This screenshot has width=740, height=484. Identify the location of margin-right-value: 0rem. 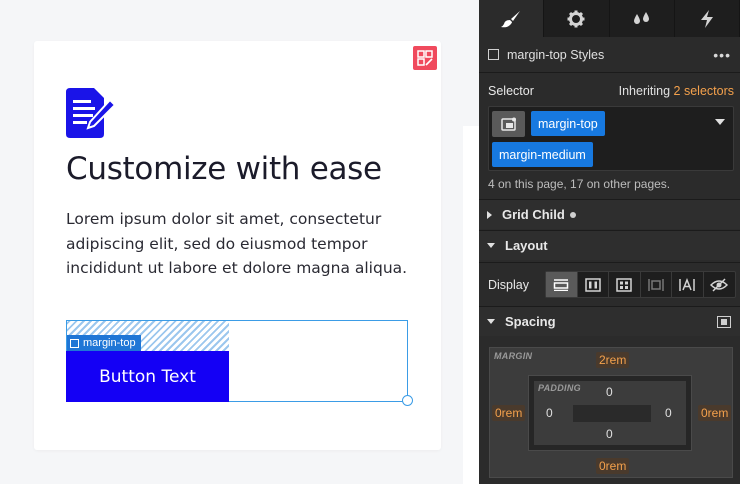
(715, 413).